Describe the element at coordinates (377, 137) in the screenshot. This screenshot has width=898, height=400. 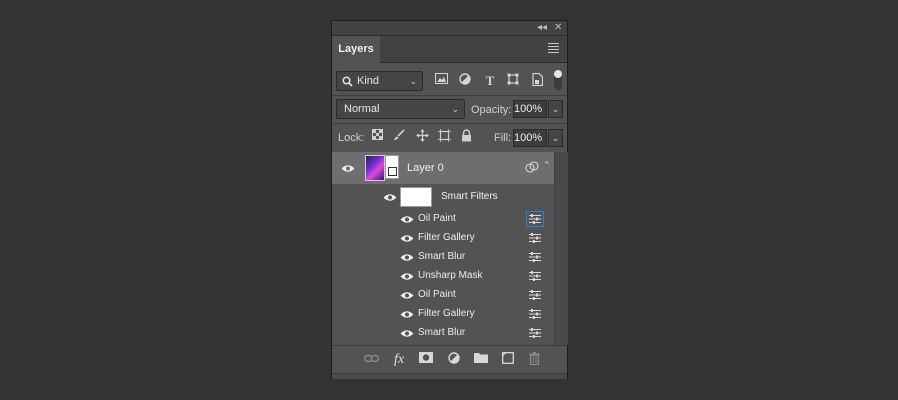
I see `lock-transparent-pixels-icon` at that location.